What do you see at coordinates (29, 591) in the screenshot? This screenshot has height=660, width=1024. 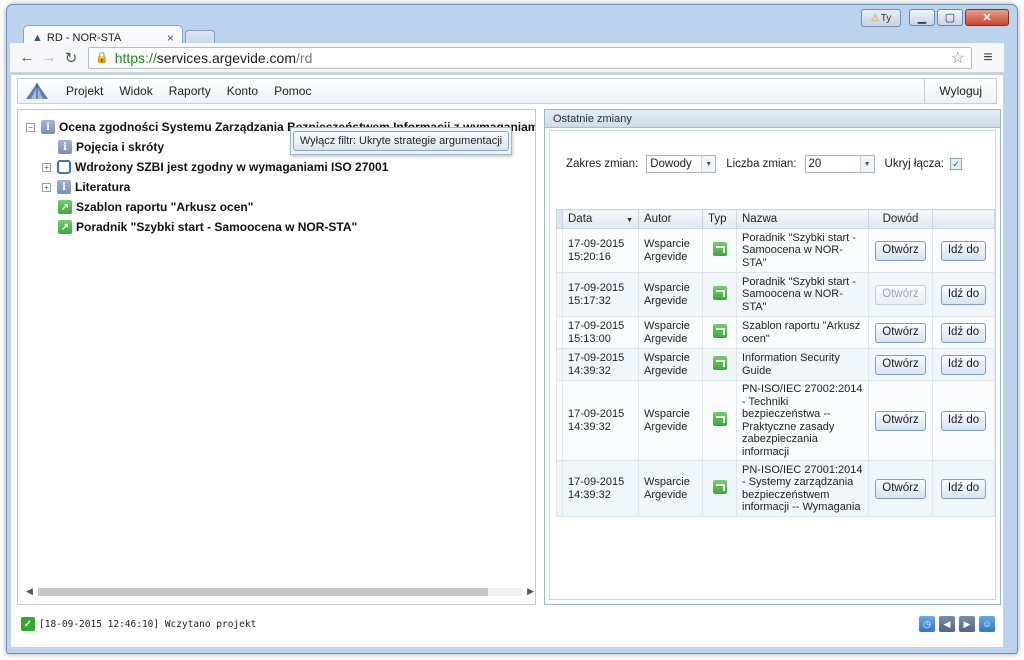 I see `scroll-left-icon: ◀` at bounding box center [29, 591].